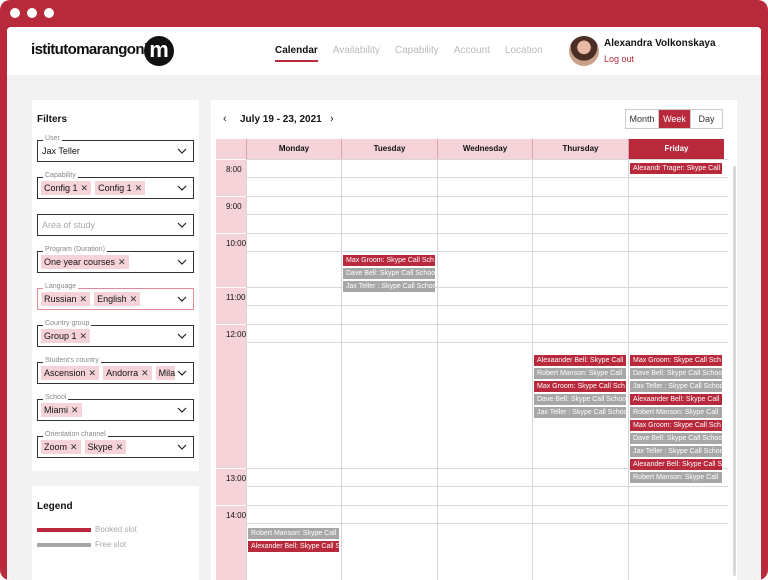  What do you see at coordinates (65, 373) in the screenshot?
I see `chip-label: Ascension` at bounding box center [65, 373].